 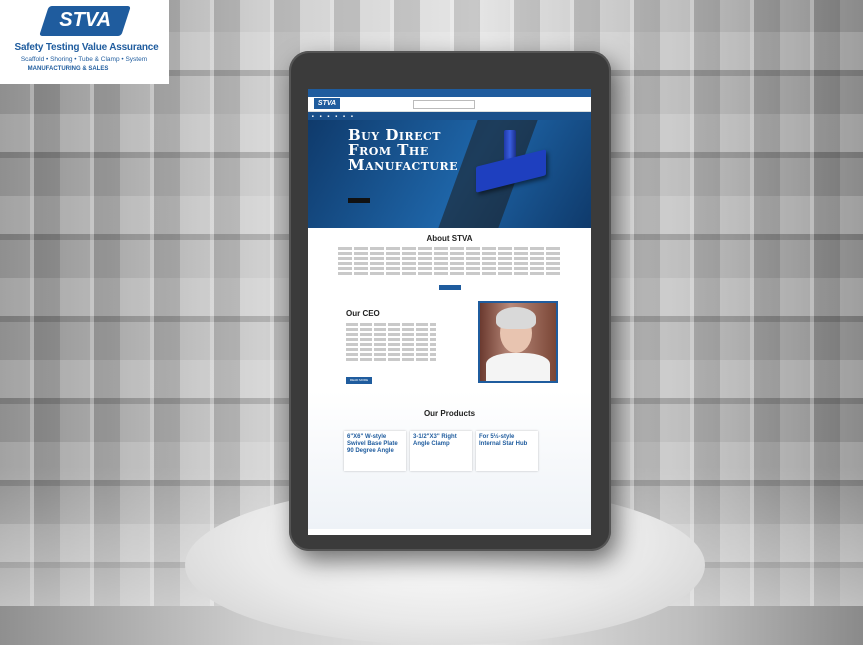 I want to click on product-card-title: For 5½-style Internal Star Hub, so click(x=503, y=440).